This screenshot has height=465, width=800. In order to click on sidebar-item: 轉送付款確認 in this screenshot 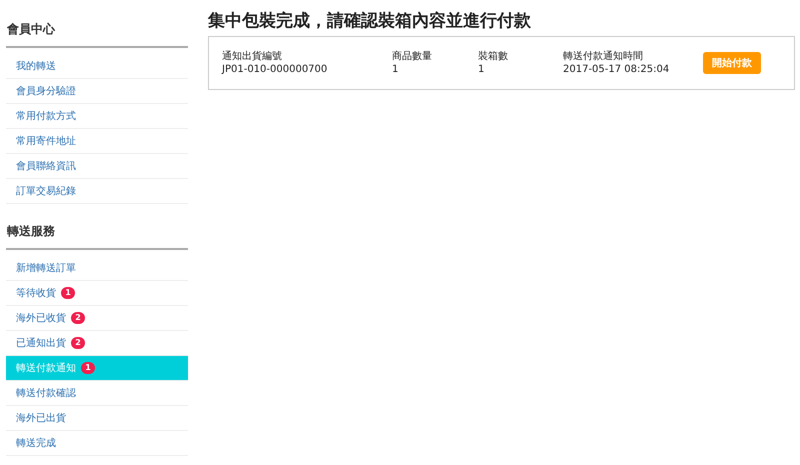, I will do `click(97, 393)`.